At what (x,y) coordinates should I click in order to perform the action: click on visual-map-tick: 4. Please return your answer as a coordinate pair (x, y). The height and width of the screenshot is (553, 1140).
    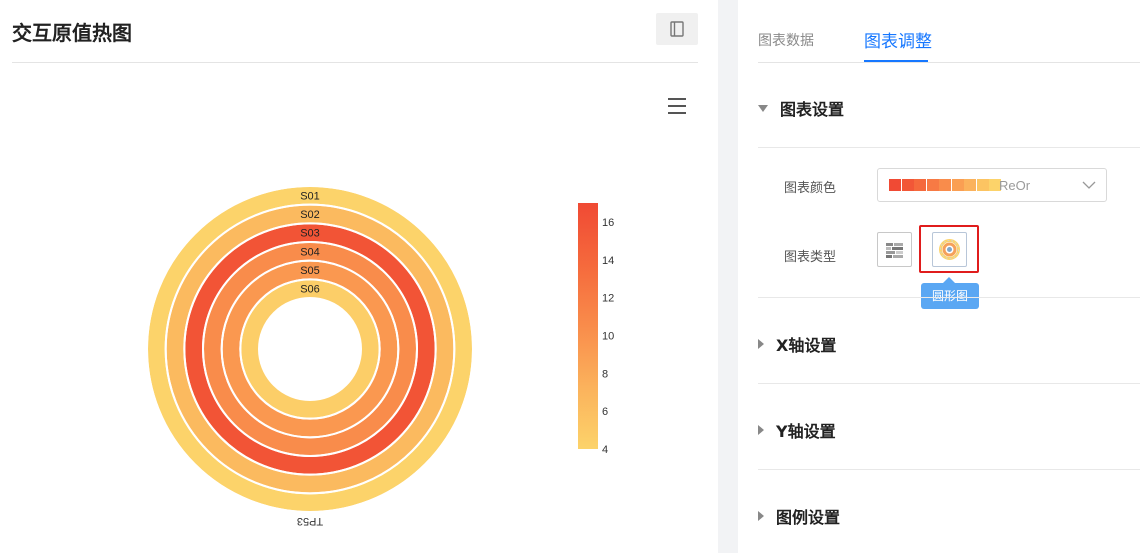
    Looking at the image, I should click on (605, 450).